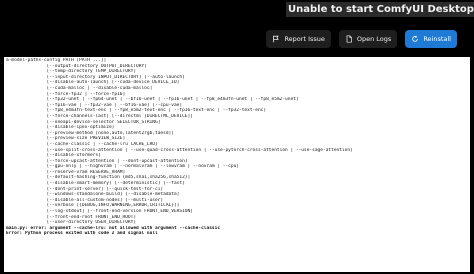 The image size is (474, 274). I want to click on window-title: Unable to start ComfyUI Desktop v0.4.13, so click(380, 9).